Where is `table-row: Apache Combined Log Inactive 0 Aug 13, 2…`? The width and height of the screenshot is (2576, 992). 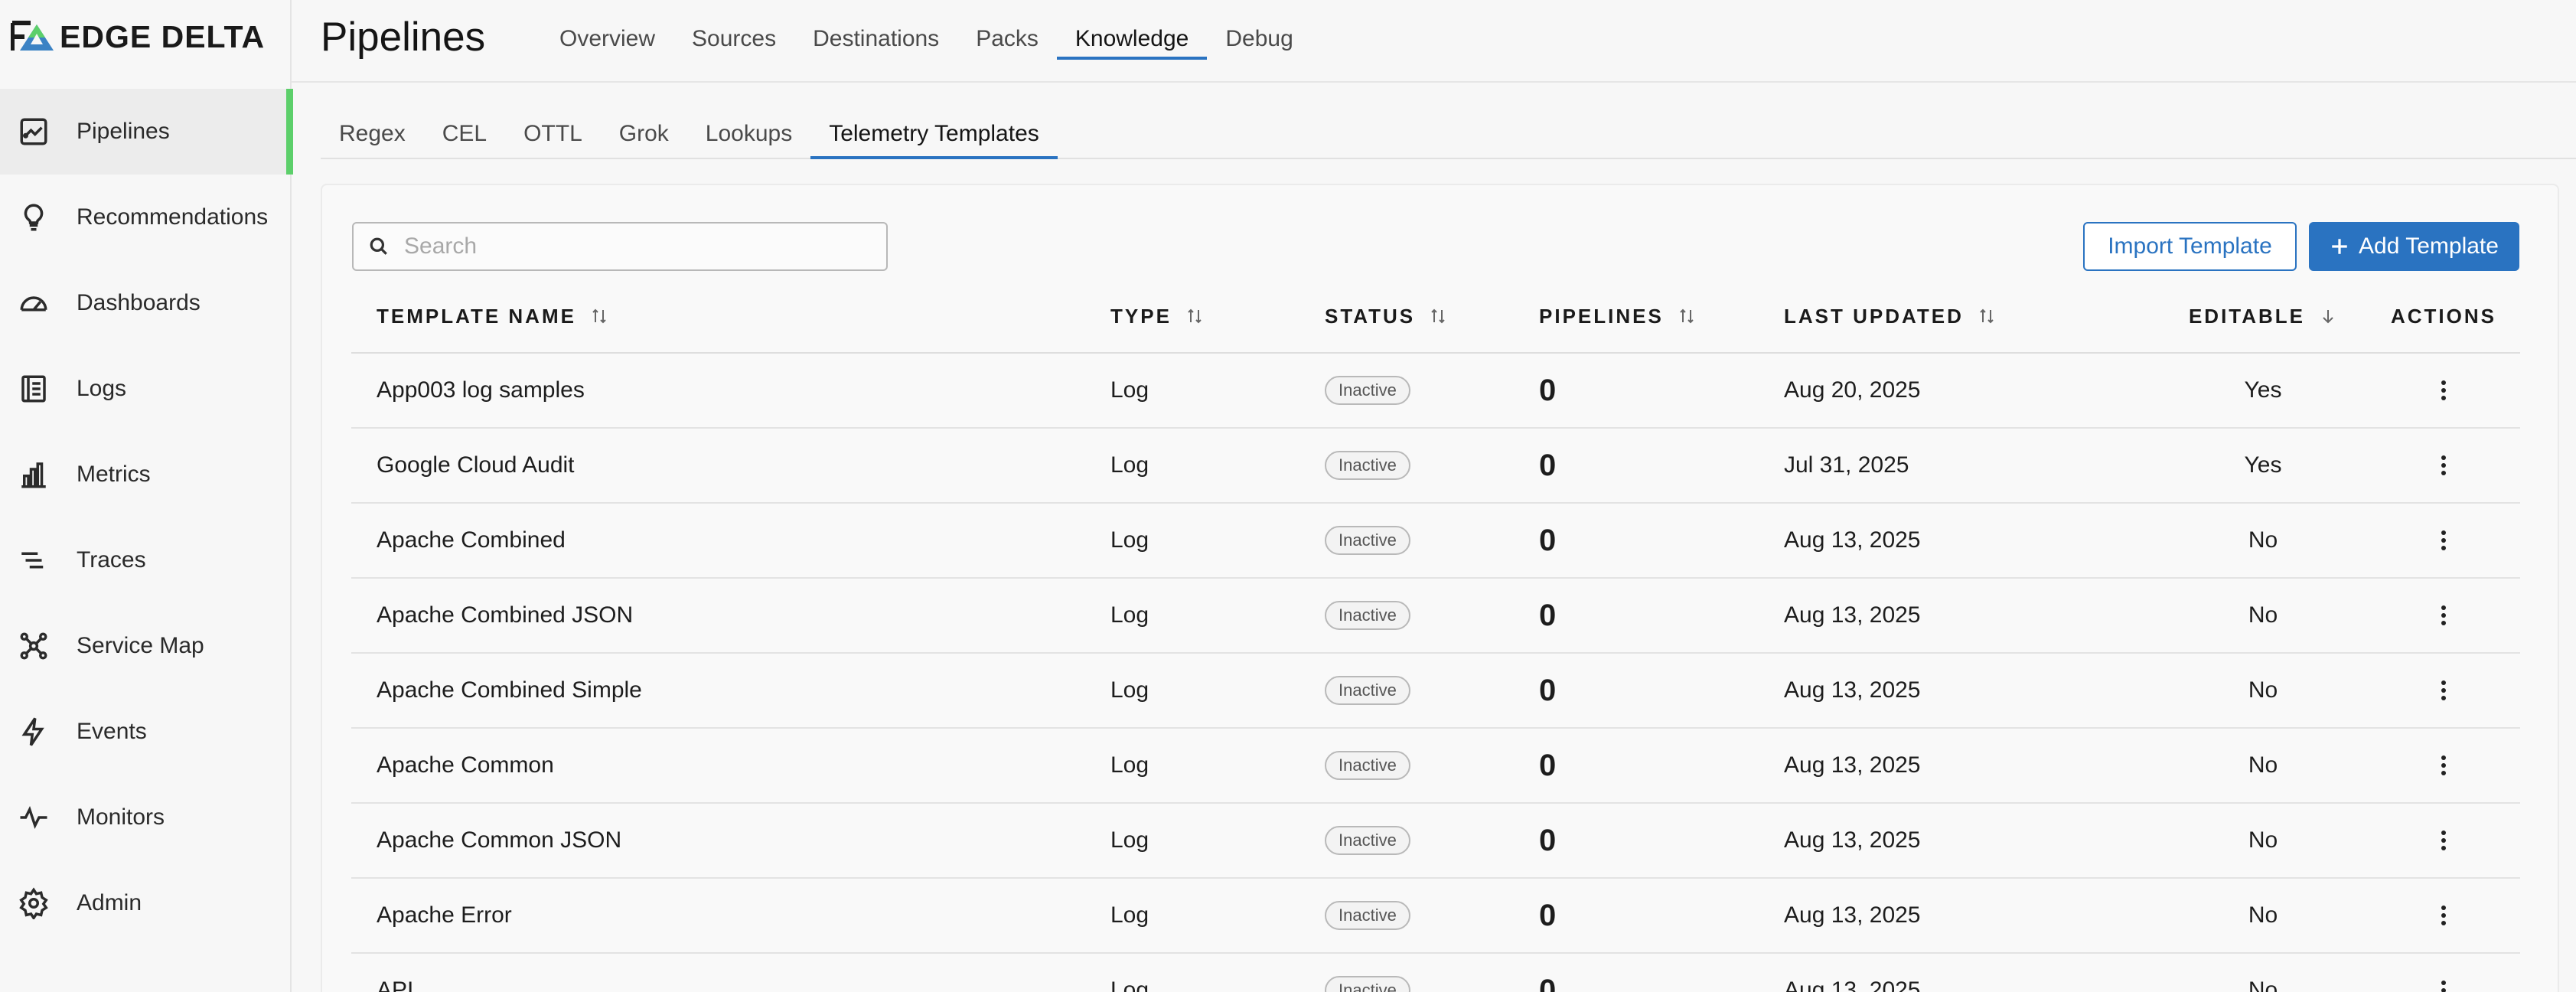 table-row: Apache Combined Log Inactive 0 Aug 13, 2… is located at coordinates (1435, 541).